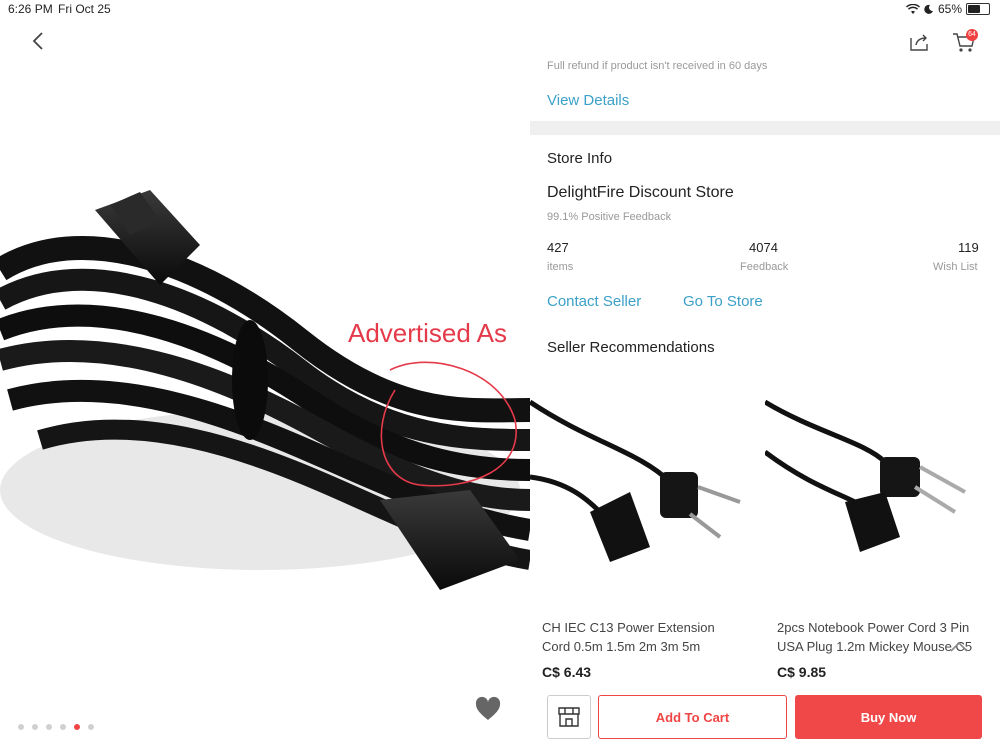  What do you see at coordinates (621, 646) in the screenshot?
I see `recommendation-title-line2: Cord 0.5m 1.5m 2m 3m 5m` at bounding box center [621, 646].